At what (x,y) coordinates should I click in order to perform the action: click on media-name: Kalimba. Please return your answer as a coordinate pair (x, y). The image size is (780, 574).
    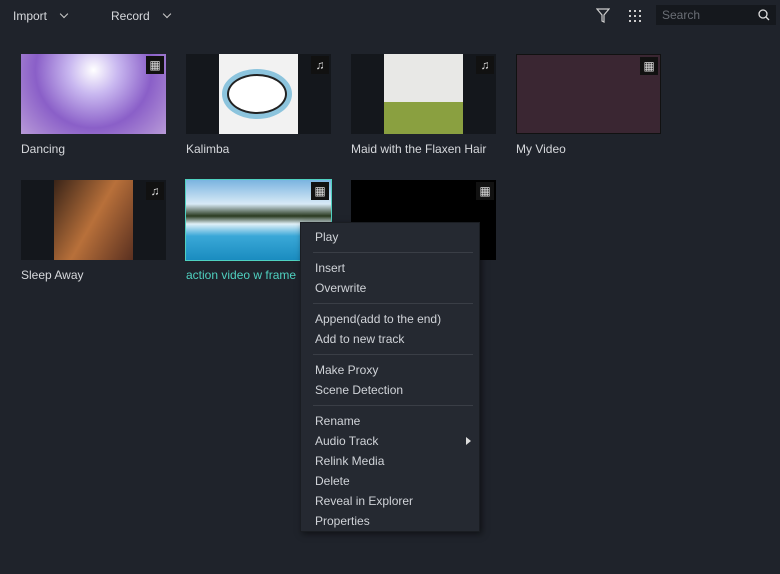
    Looking at the image, I should click on (208, 149).